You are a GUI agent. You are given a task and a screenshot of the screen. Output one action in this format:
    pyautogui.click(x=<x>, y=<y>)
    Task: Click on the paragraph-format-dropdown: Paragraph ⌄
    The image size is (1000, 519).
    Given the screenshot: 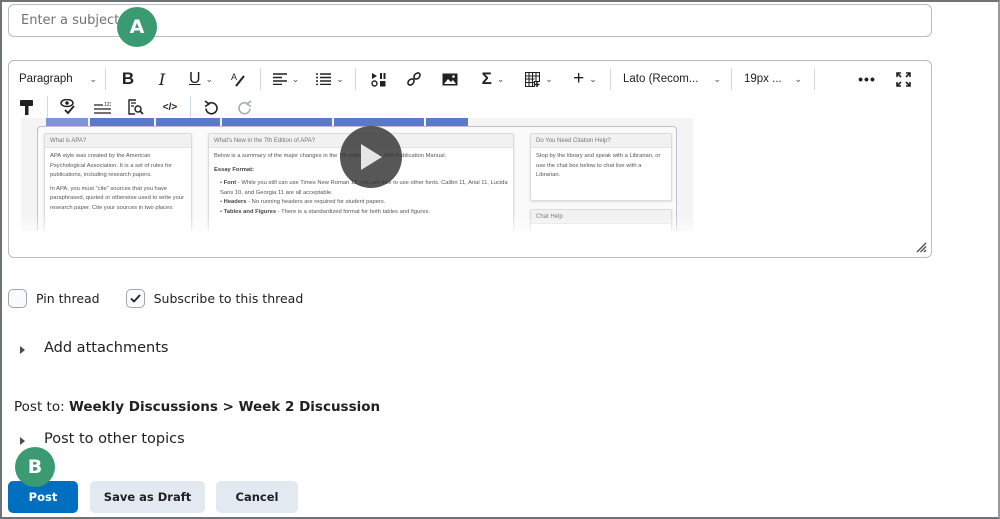 What is the action you would take?
    pyautogui.click(x=58, y=79)
    